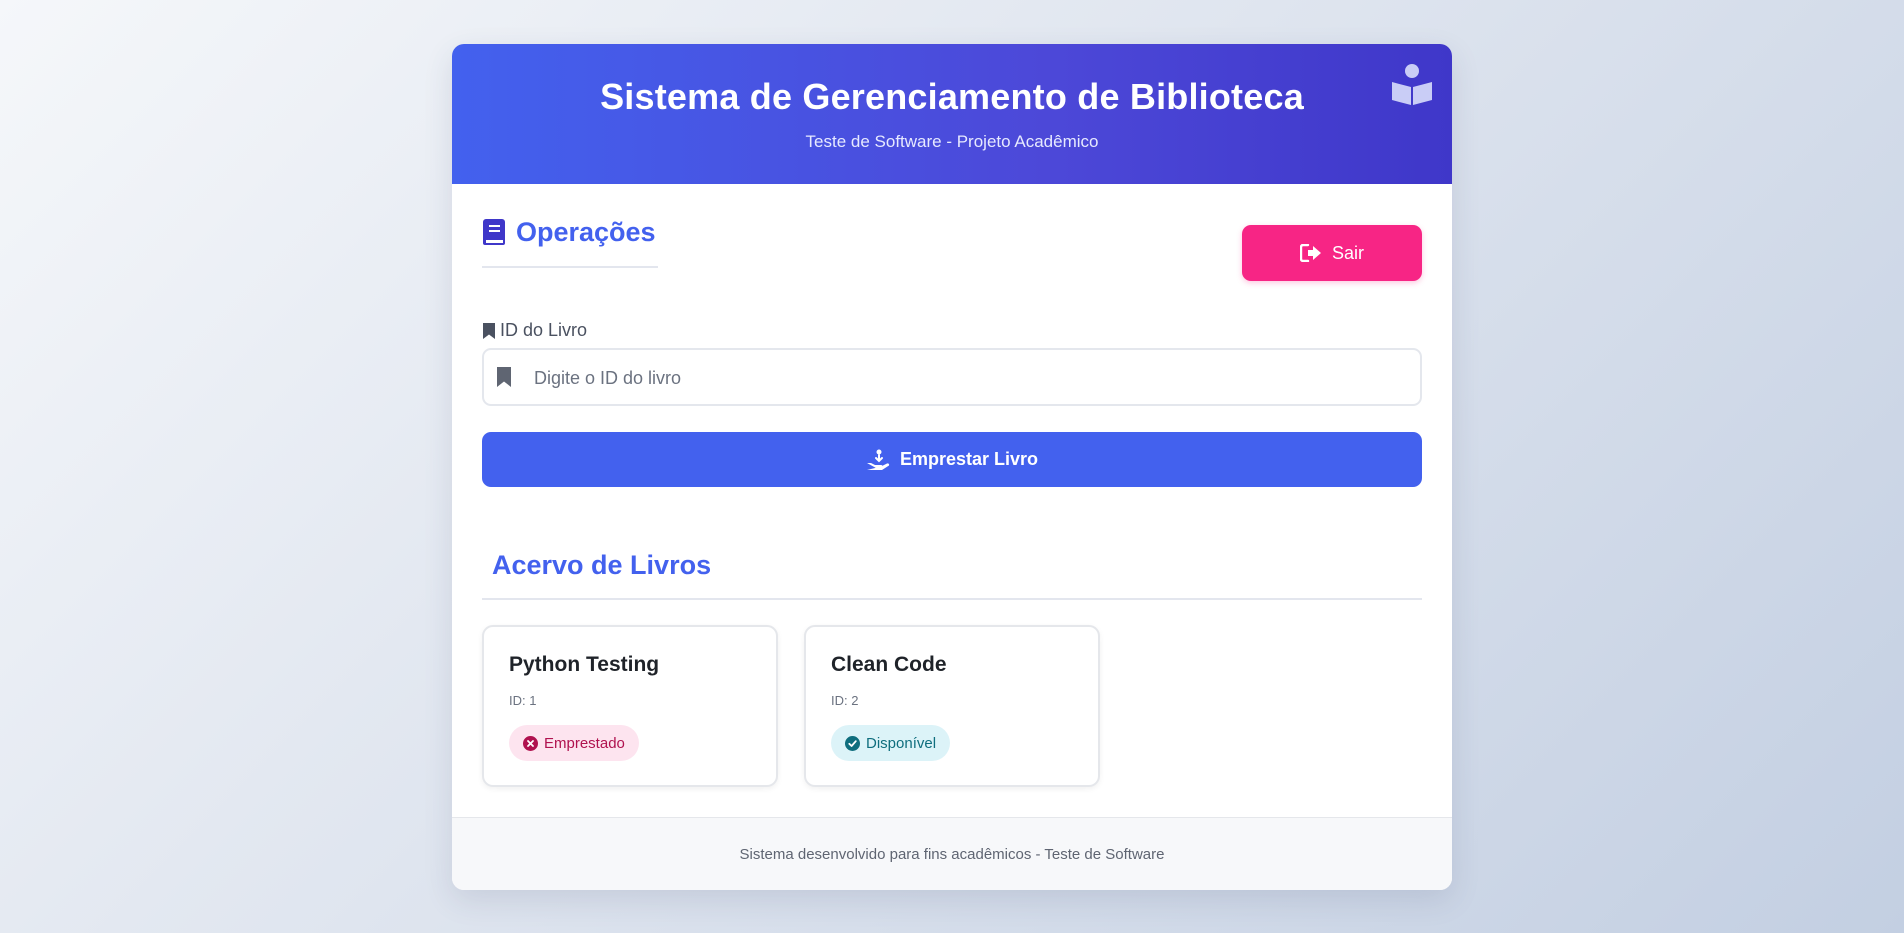 The width and height of the screenshot is (1904, 933). Describe the element at coordinates (845, 700) in the screenshot. I see `book-id: ID: 2` at that location.